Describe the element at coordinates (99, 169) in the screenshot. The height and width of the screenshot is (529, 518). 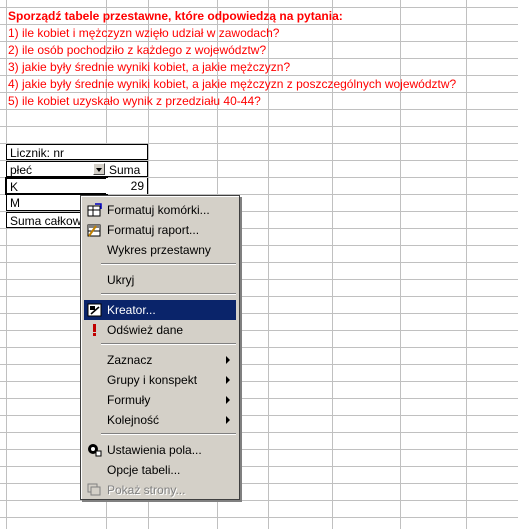
I see `chevron-down-icon` at that location.